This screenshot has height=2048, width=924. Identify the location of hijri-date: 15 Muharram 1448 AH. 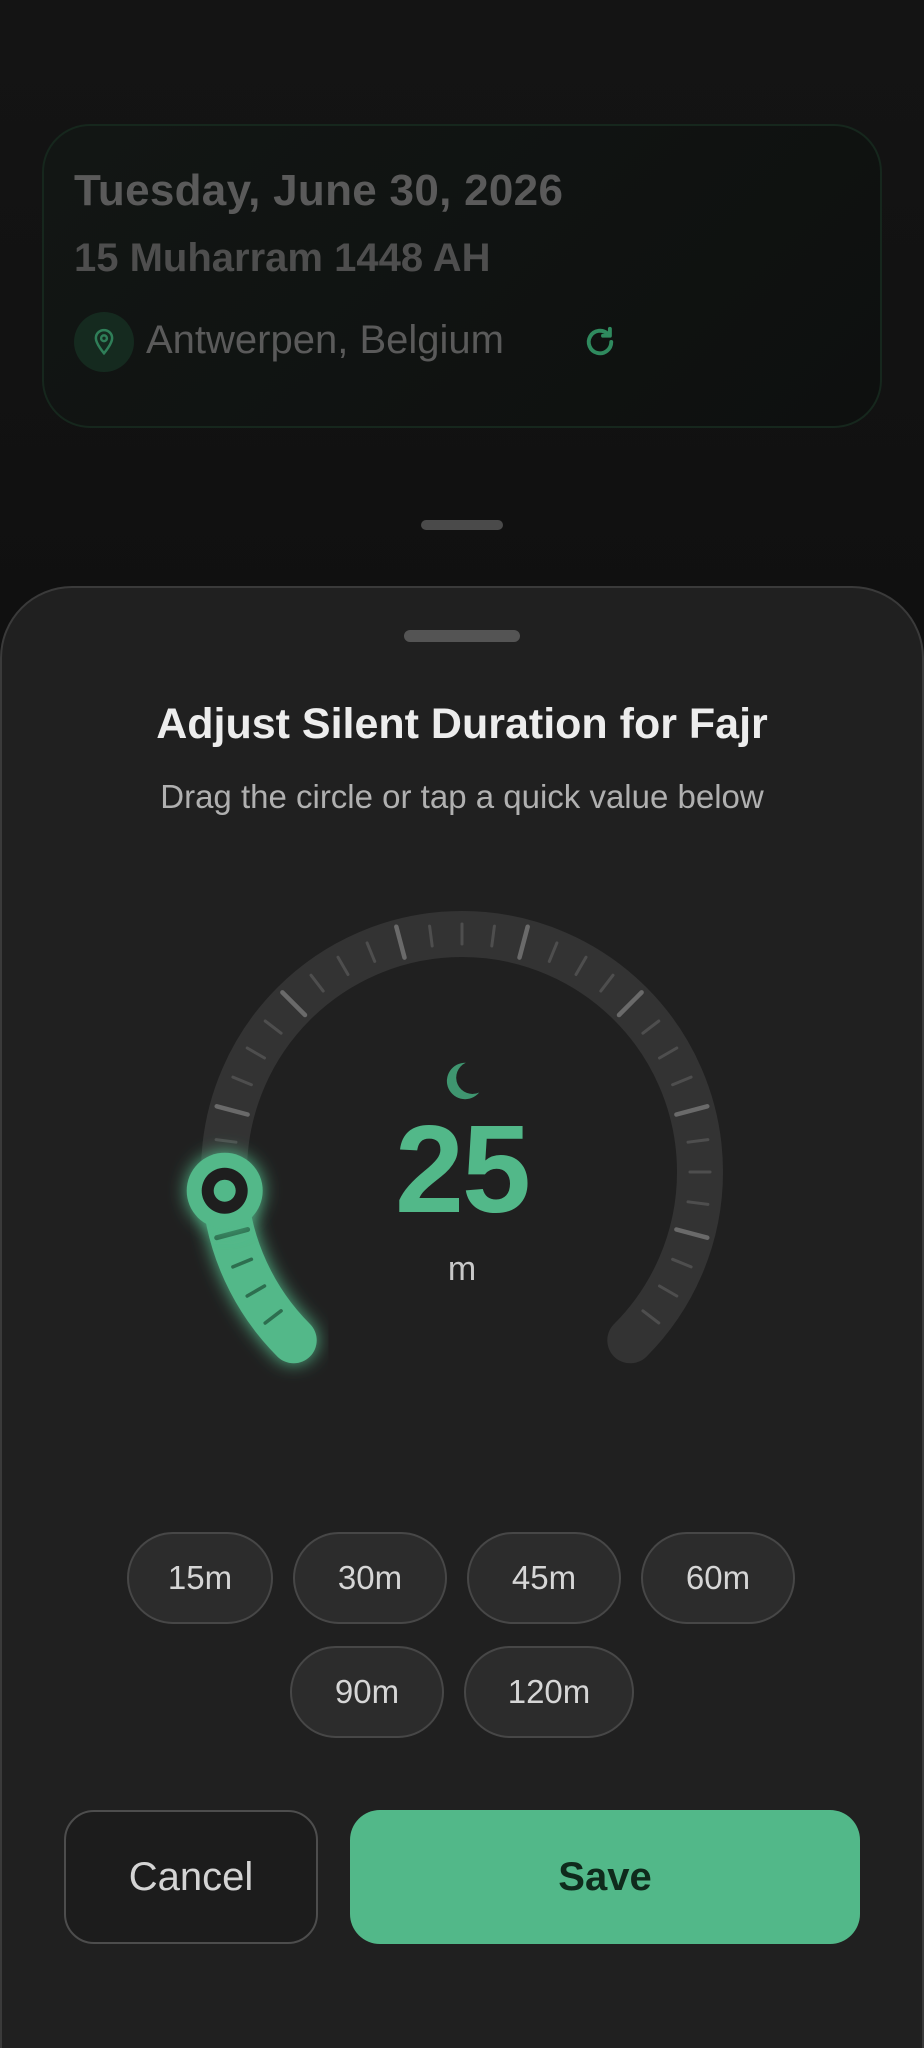
(282, 258).